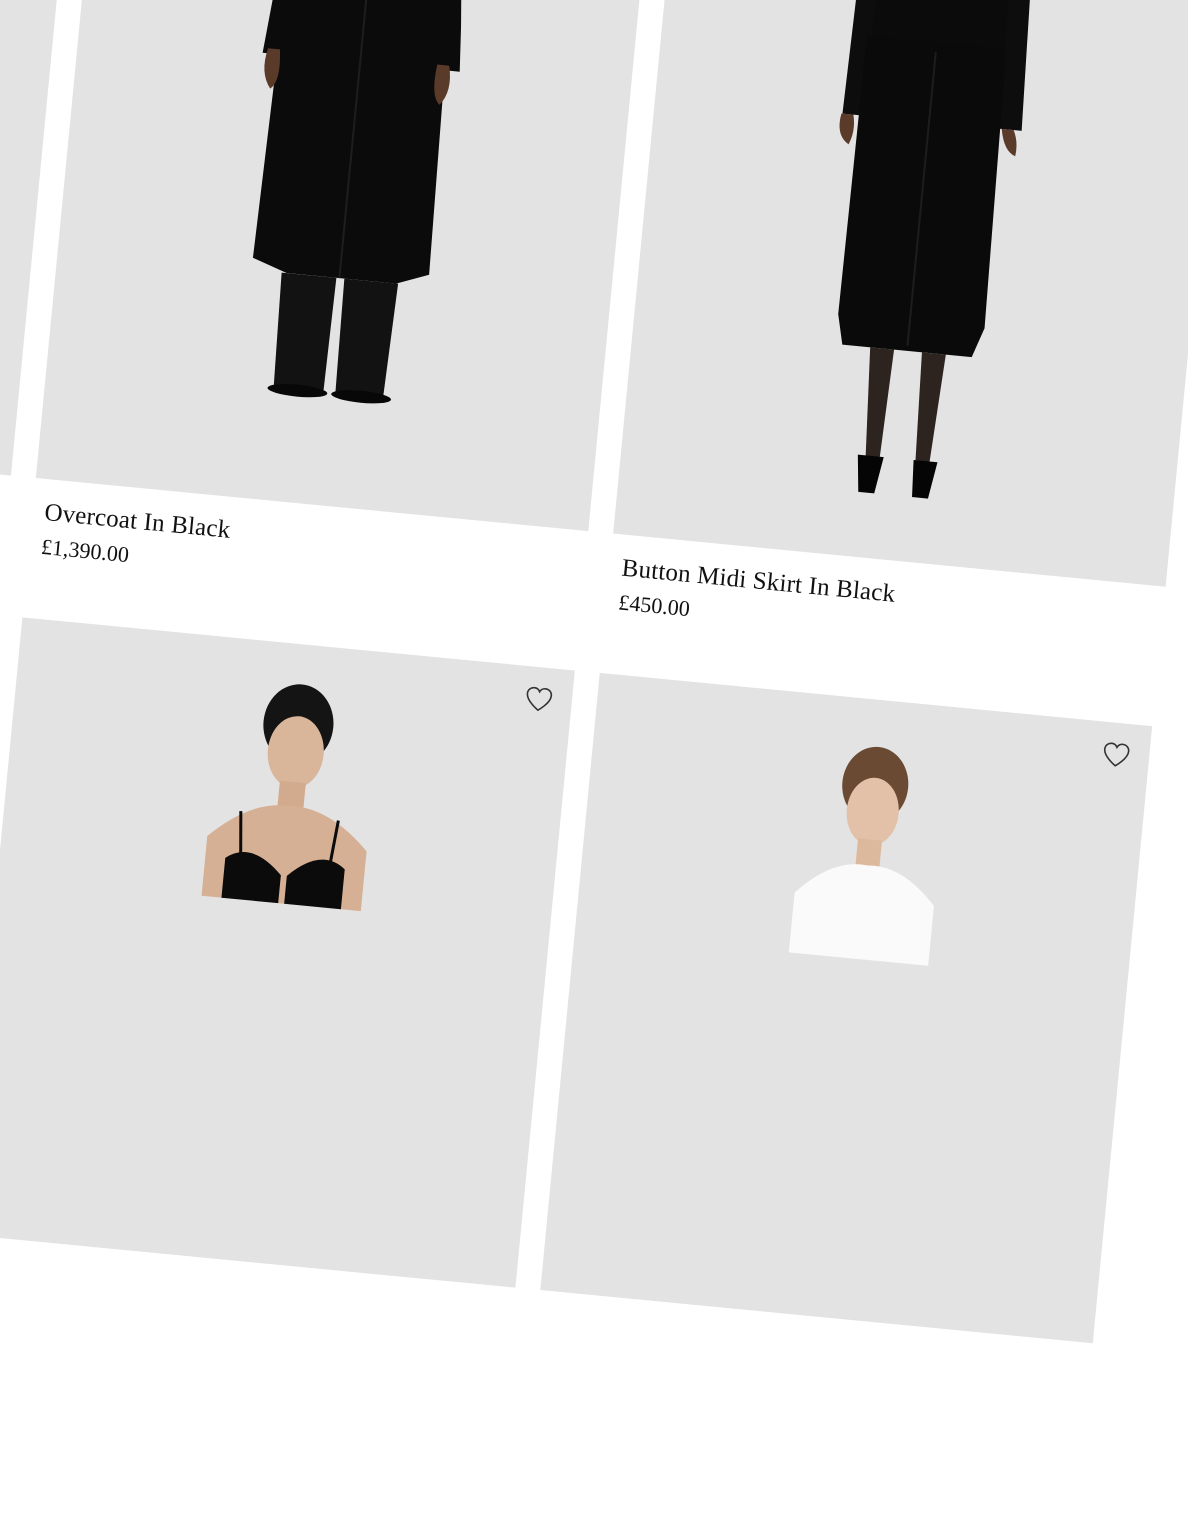  What do you see at coordinates (85, 550) in the screenshot?
I see `product-price: £1,390.00` at bounding box center [85, 550].